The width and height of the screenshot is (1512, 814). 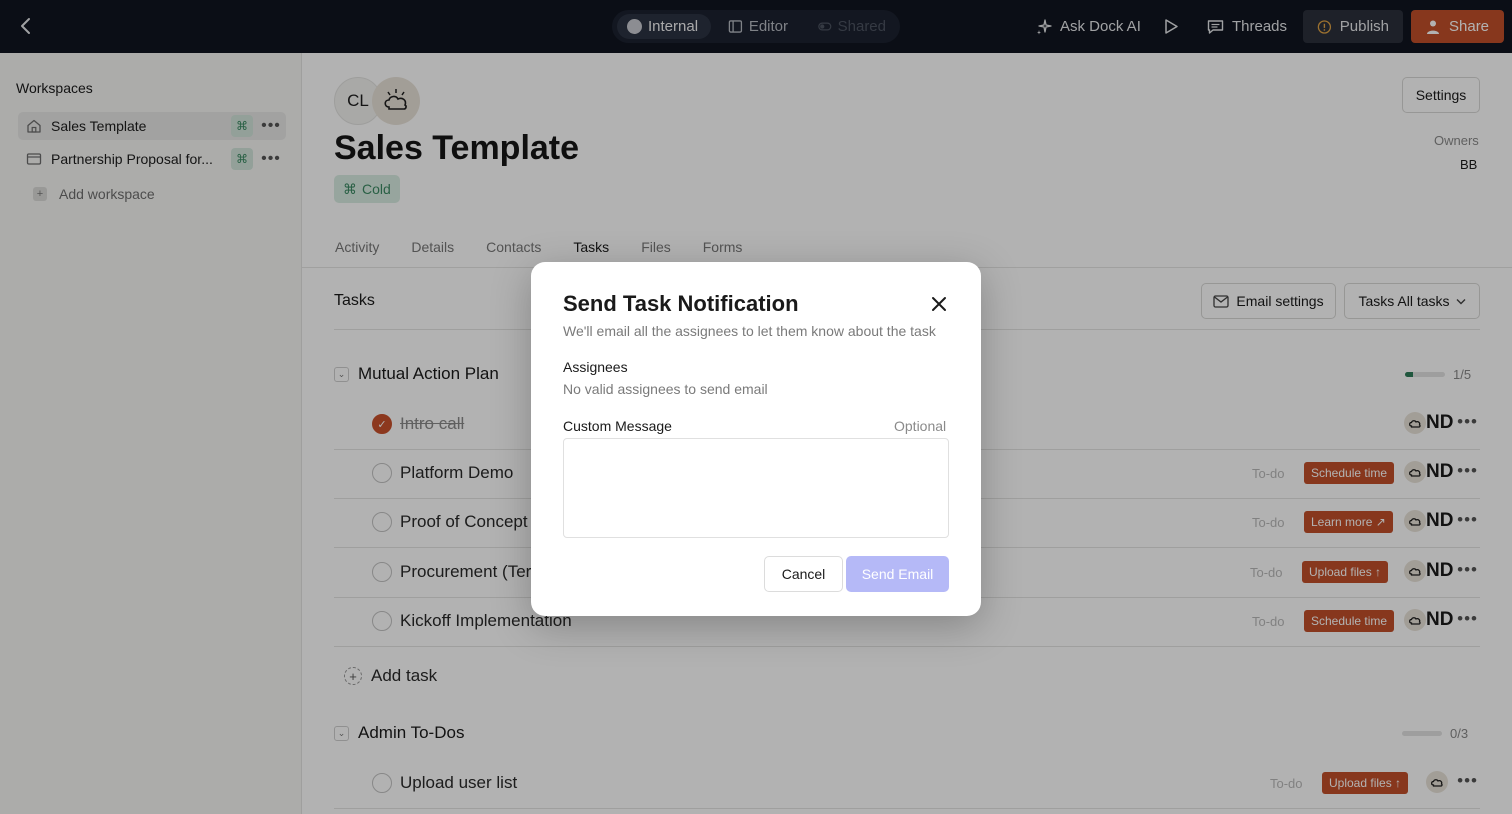 I want to click on send-email-button: Send Email, so click(x=897, y=574).